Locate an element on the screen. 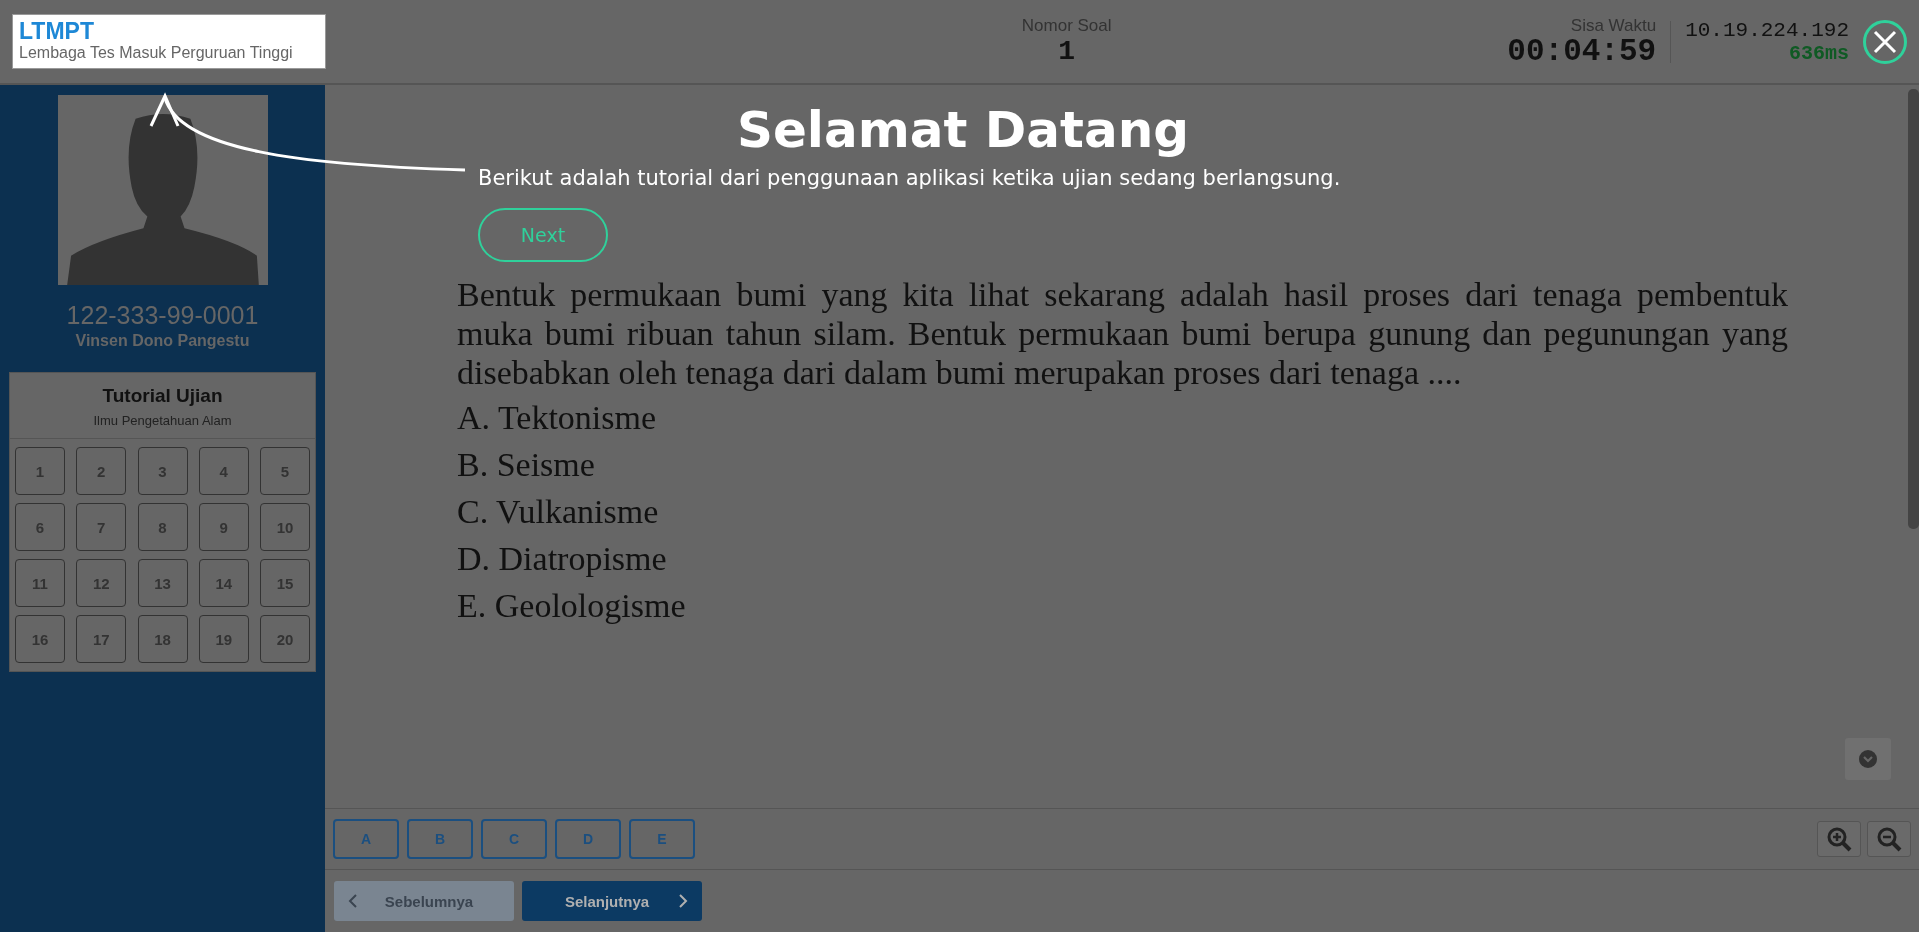 The image size is (1919, 932). close-icon is located at coordinates (1885, 41).